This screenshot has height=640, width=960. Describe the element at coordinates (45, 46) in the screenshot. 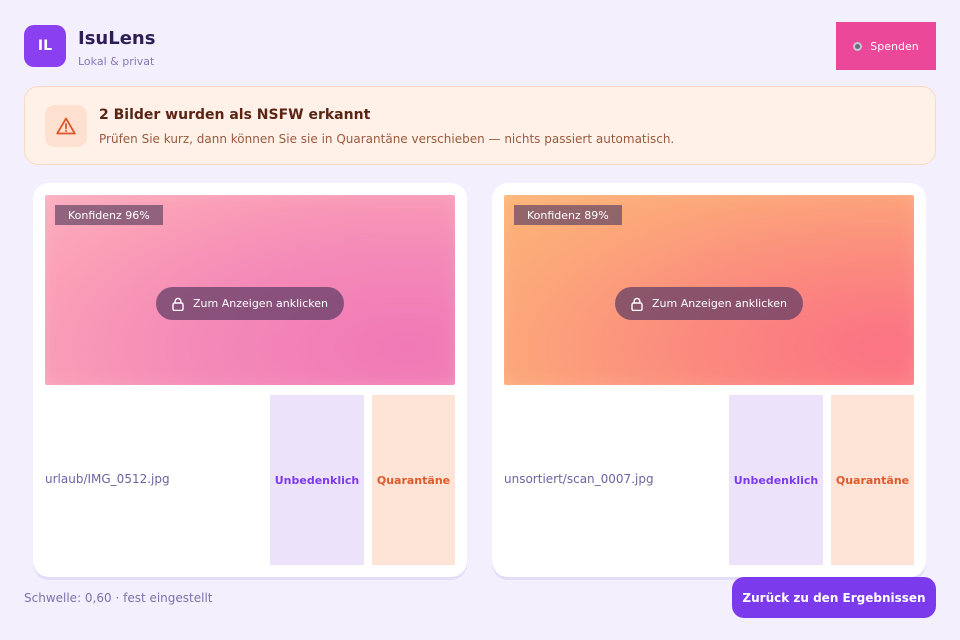

I see `app-logo: IL` at that location.